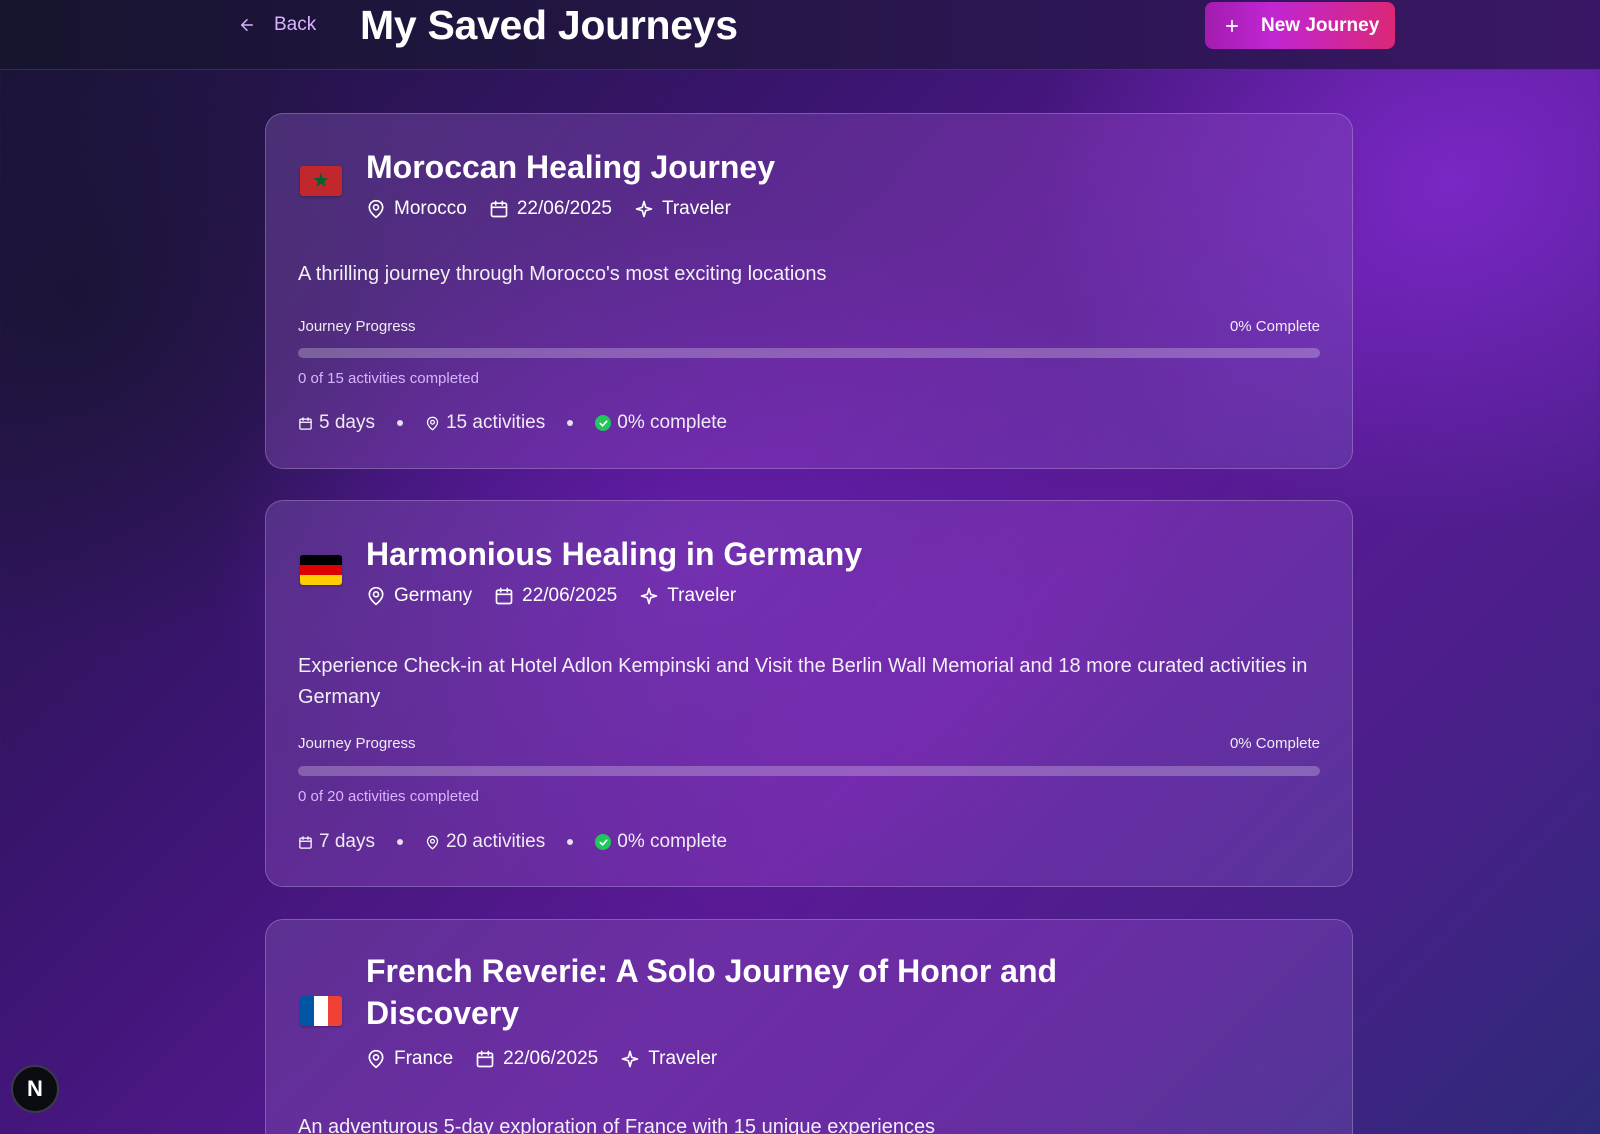  I want to click on dev-tools-badge: N, so click(35, 1089).